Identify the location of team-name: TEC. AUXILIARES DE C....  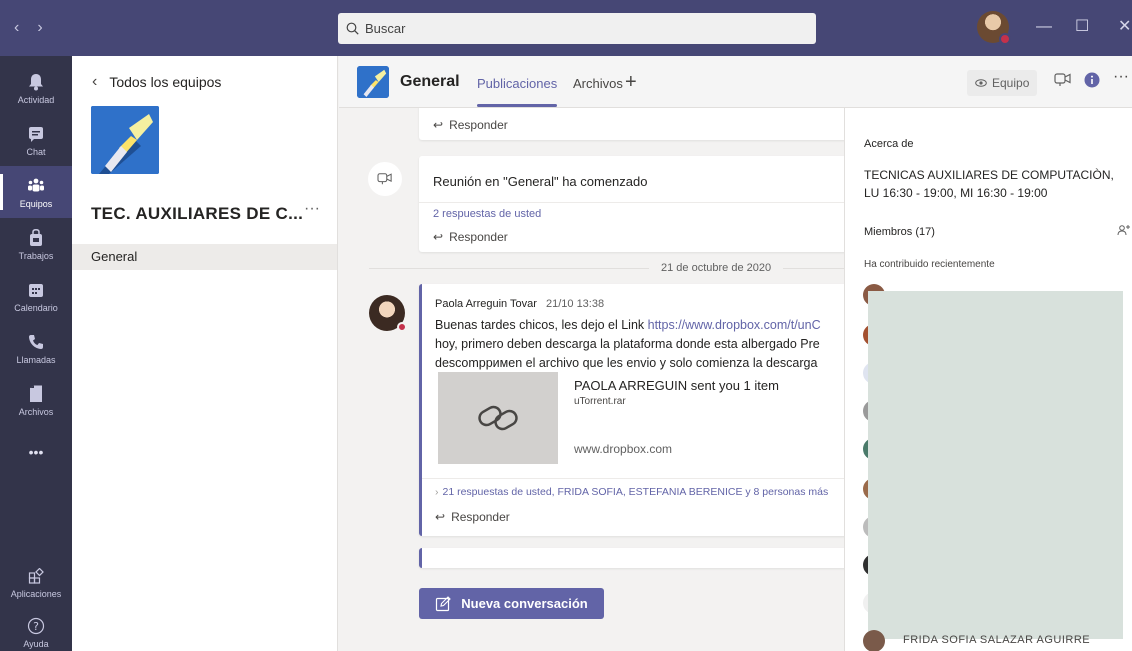
(197, 213).